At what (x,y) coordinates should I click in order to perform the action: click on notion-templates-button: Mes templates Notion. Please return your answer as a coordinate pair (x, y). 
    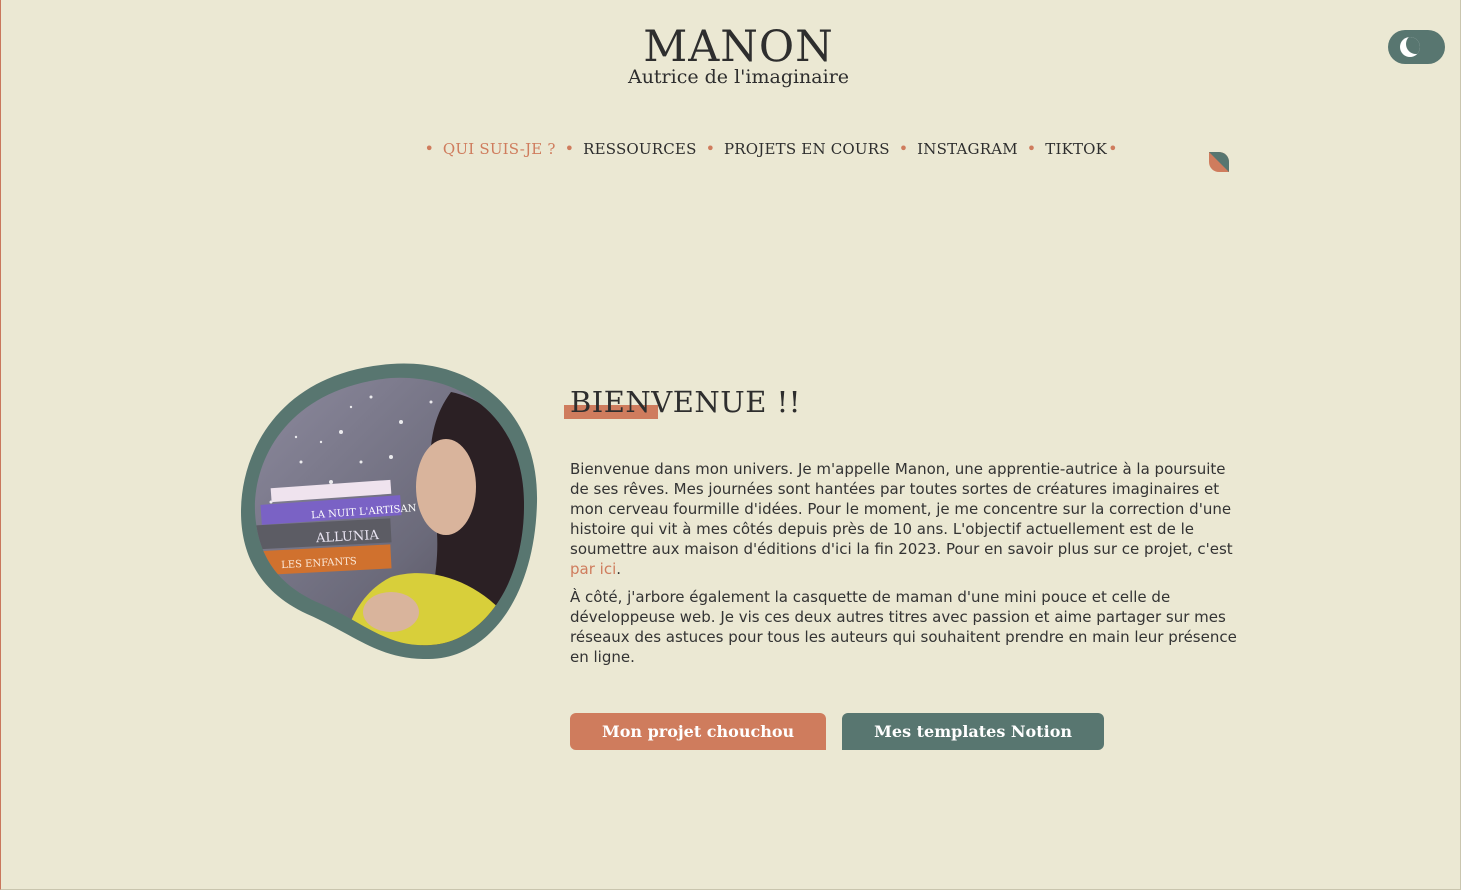
    Looking at the image, I should click on (973, 731).